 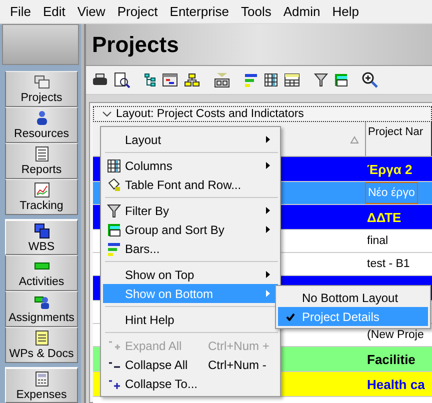 What do you see at coordinates (396, 385) in the screenshot?
I see `table-cell-text: Health ca` at bounding box center [396, 385].